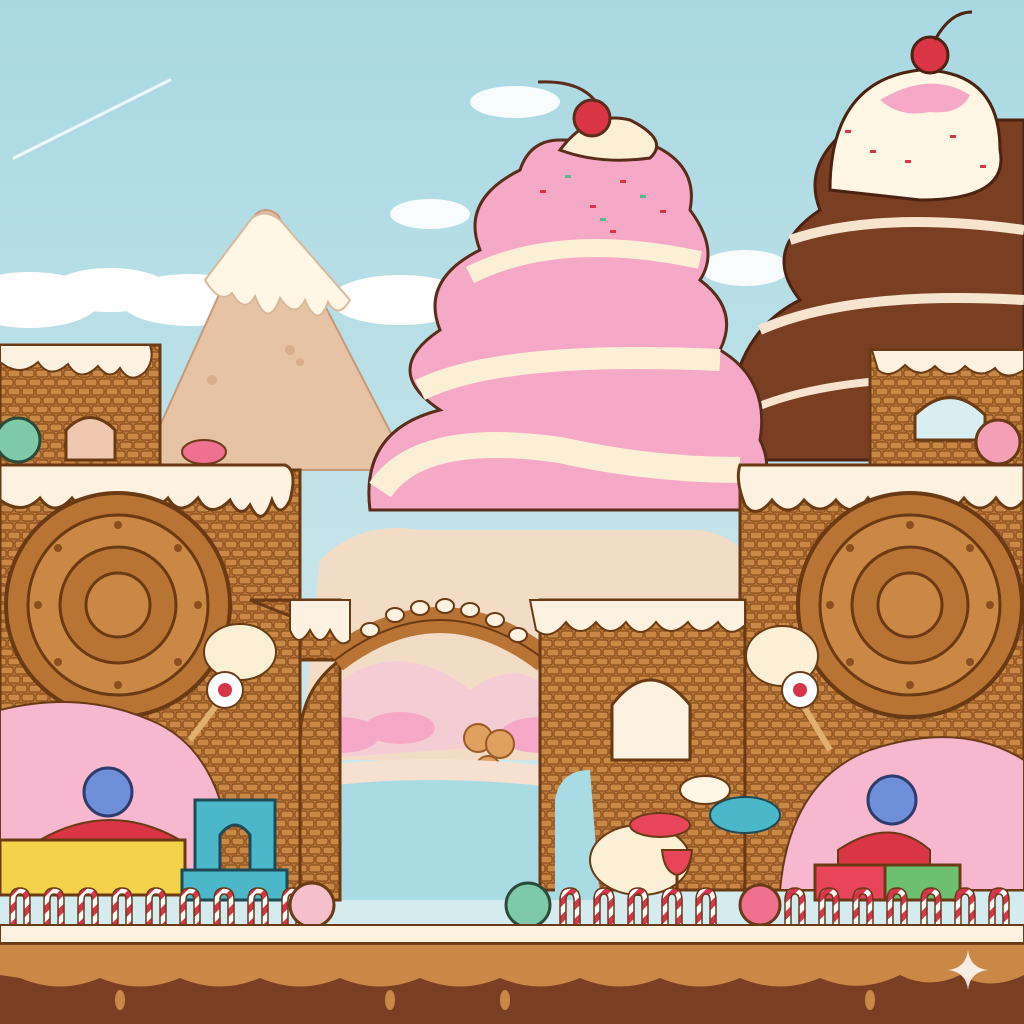  What do you see at coordinates (998, 442) in the screenshot?
I see `striped-candy-ball` at bounding box center [998, 442].